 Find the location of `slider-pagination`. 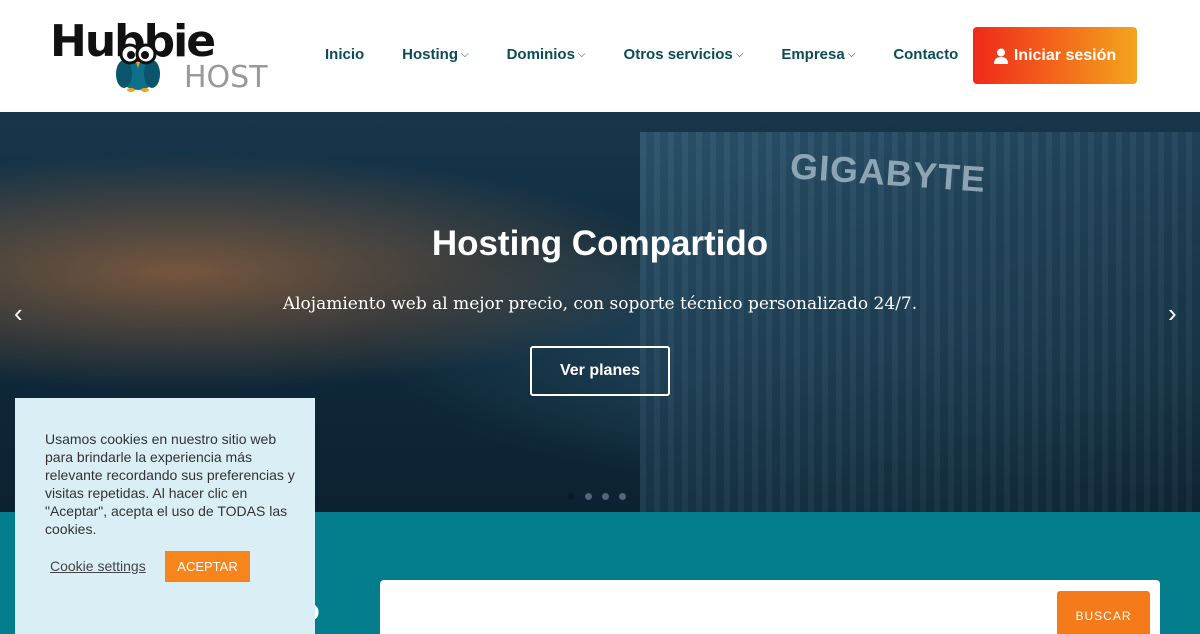

slider-pagination is located at coordinates (597, 496).